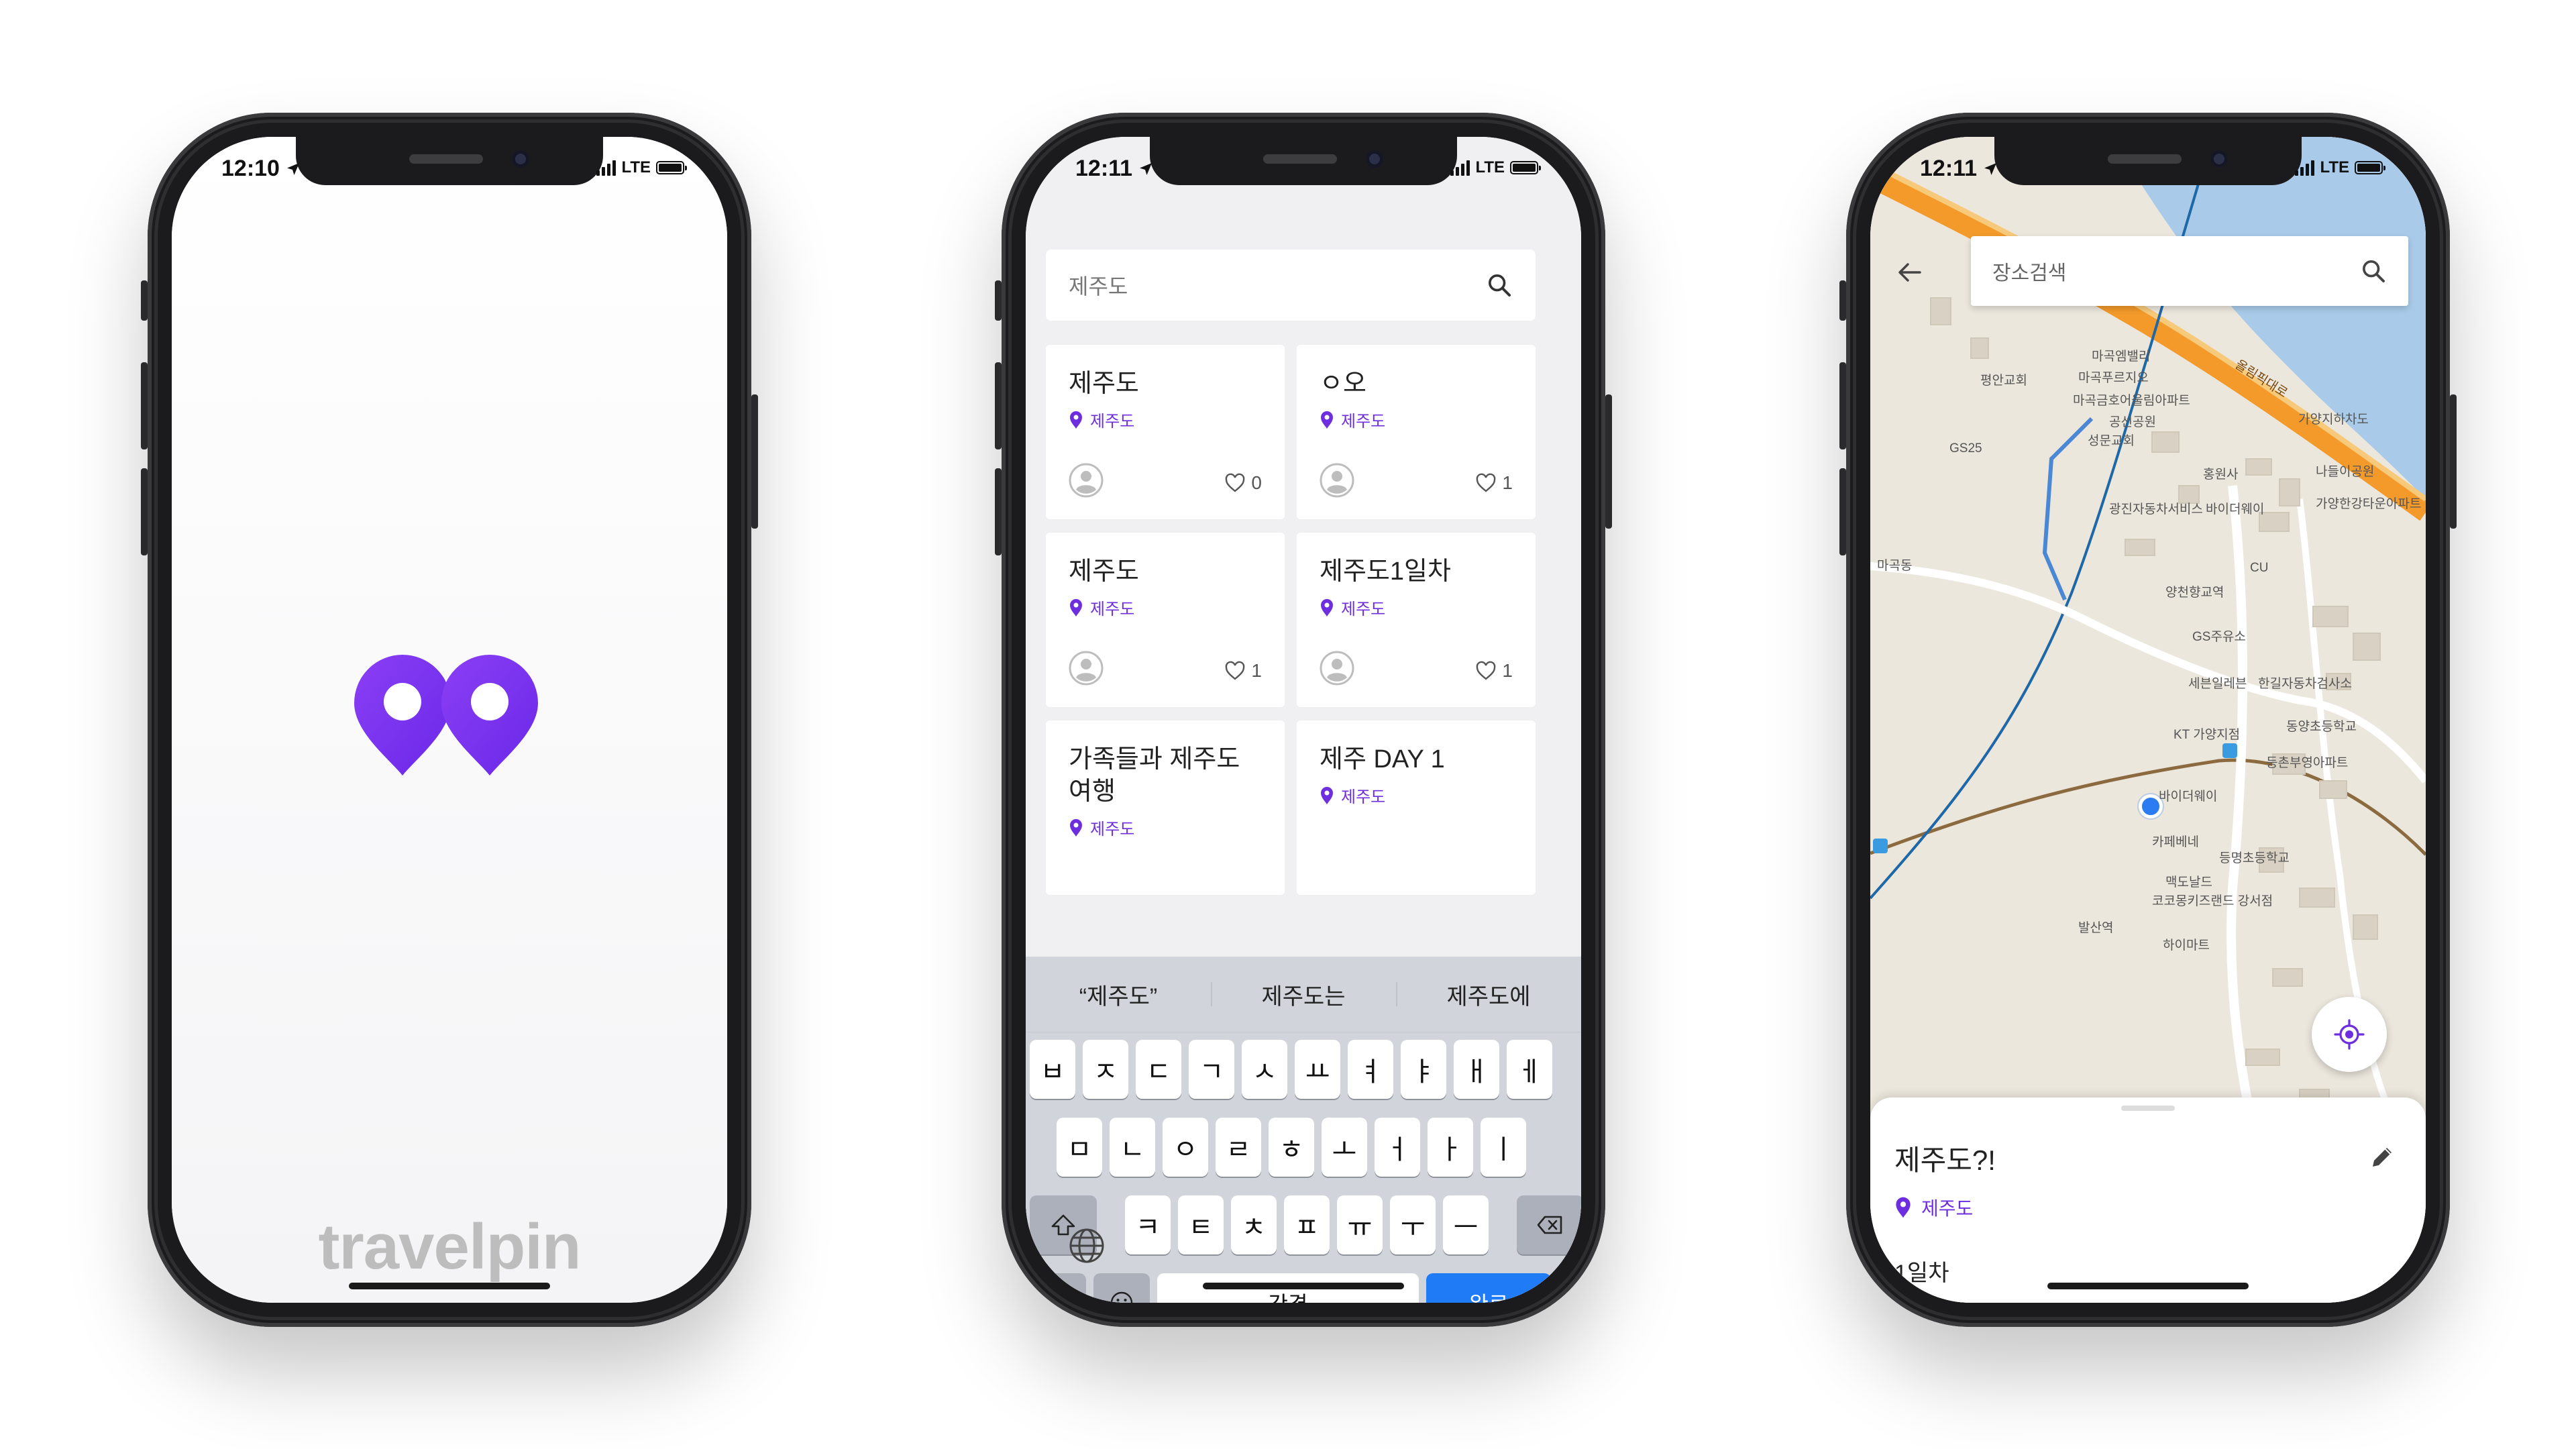 The height and width of the screenshot is (1449, 2576). What do you see at coordinates (1112, 609) in the screenshot?
I see `card-location: 제주도` at bounding box center [1112, 609].